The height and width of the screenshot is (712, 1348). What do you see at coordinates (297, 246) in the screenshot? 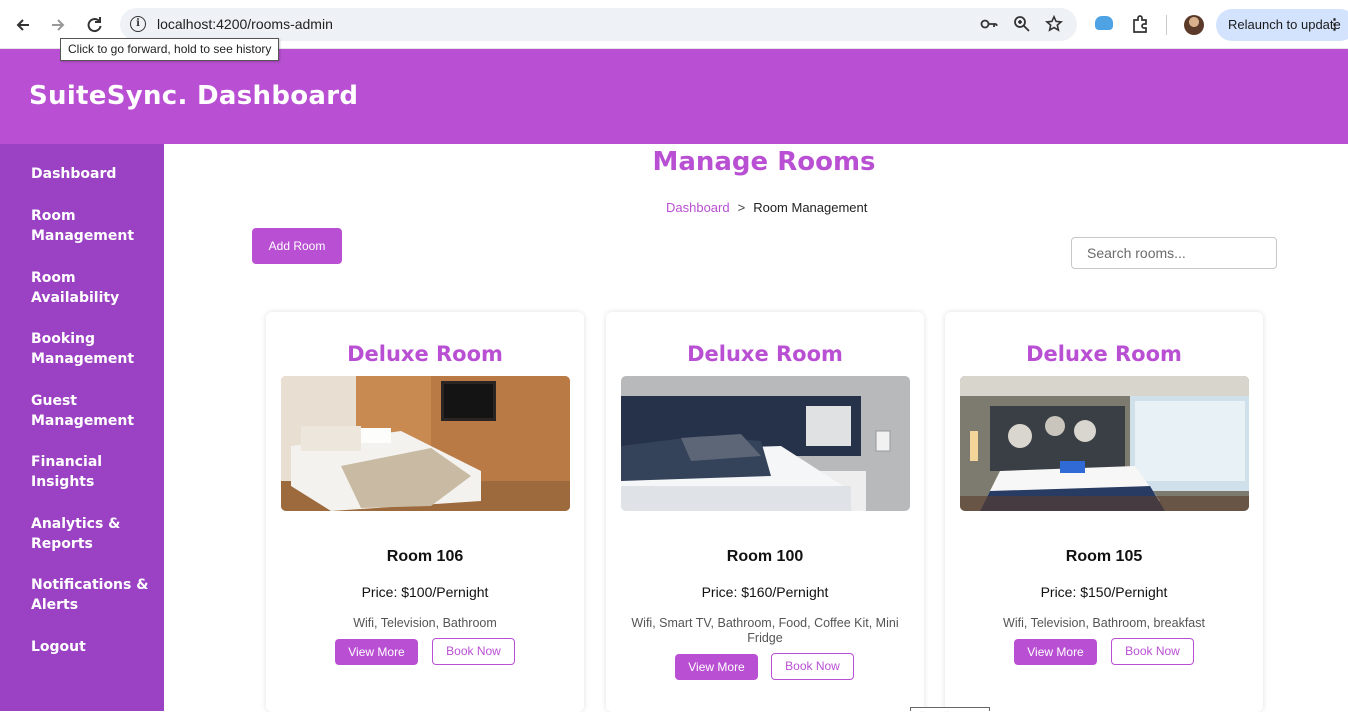
I see `add-room-button: Add Room` at bounding box center [297, 246].